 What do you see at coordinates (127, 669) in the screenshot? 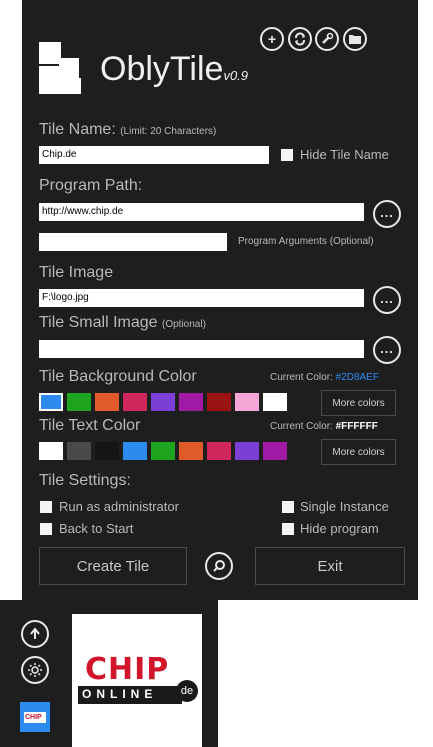
I see `chip-logo-text: CHIP` at bounding box center [127, 669].